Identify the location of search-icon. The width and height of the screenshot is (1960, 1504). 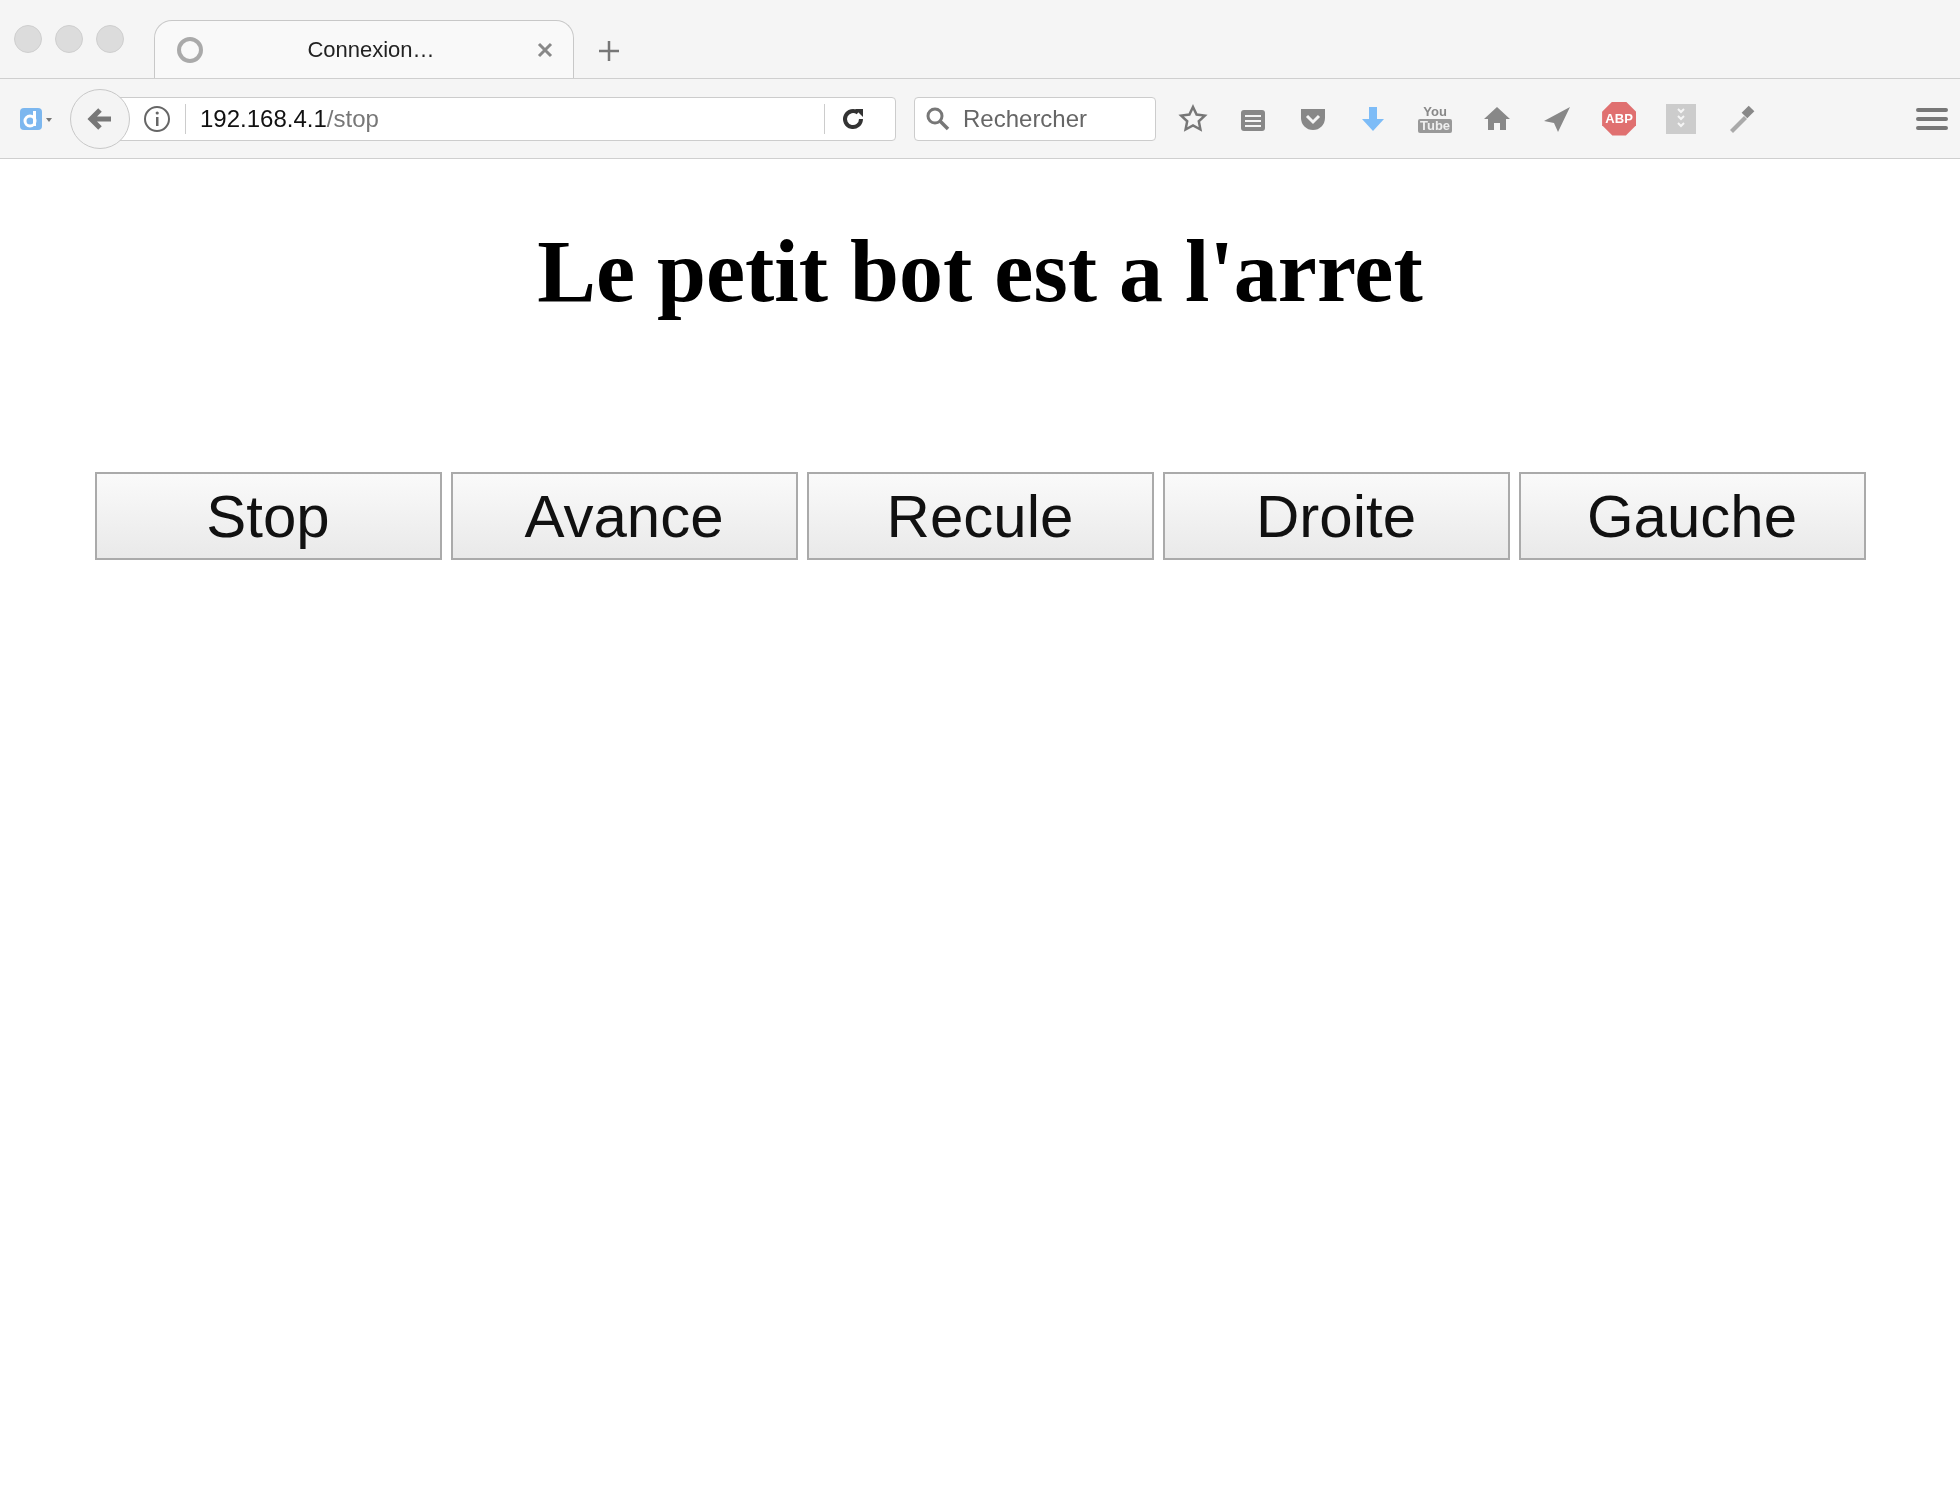
(938, 118).